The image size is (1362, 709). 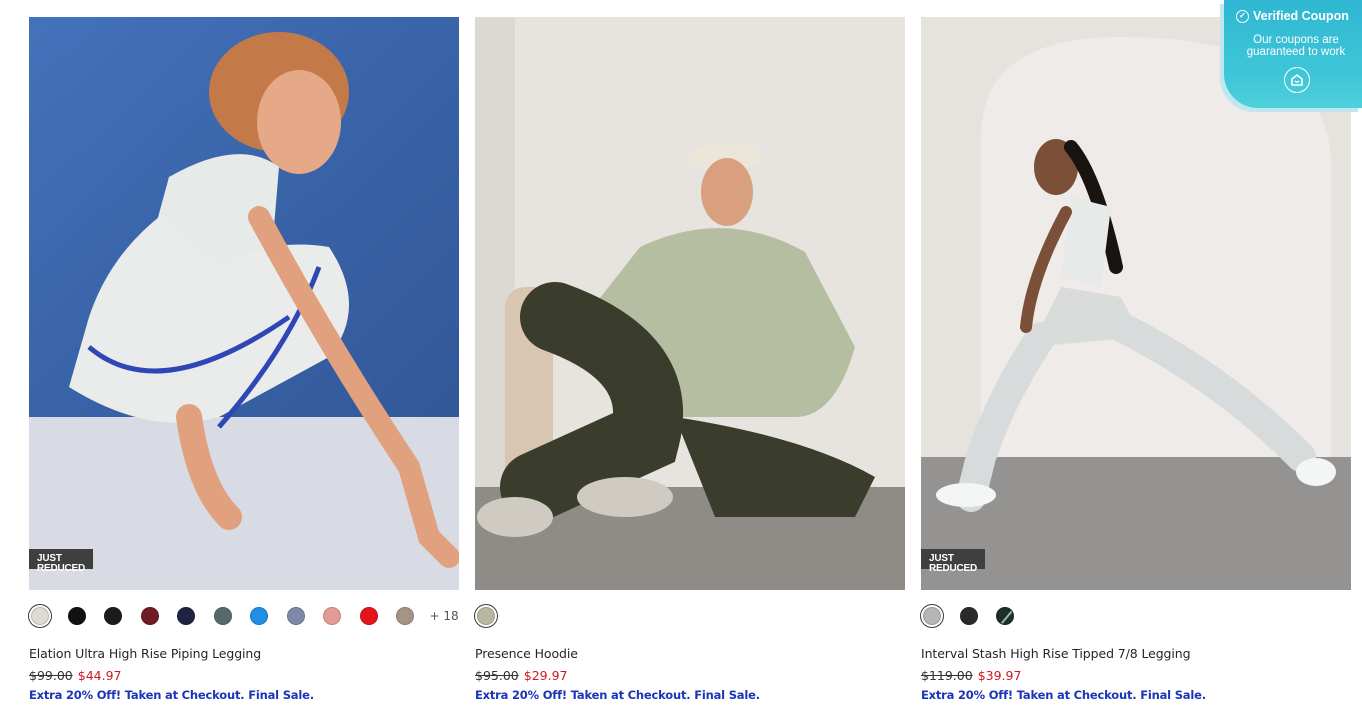 What do you see at coordinates (545, 675) in the screenshot?
I see `sale-price: $29.97` at bounding box center [545, 675].